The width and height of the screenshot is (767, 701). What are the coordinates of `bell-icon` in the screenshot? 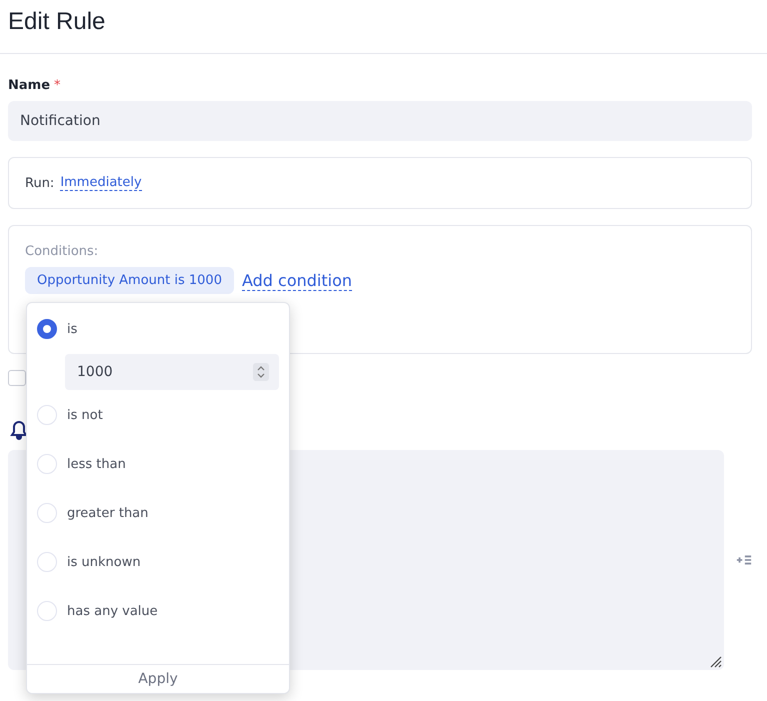 It's located at (19, 430).